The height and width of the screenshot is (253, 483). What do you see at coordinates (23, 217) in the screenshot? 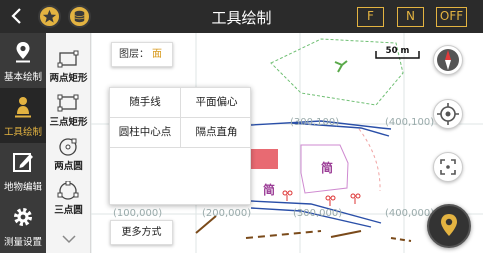
I see `gear-icon` at bounding box center [23, 217].